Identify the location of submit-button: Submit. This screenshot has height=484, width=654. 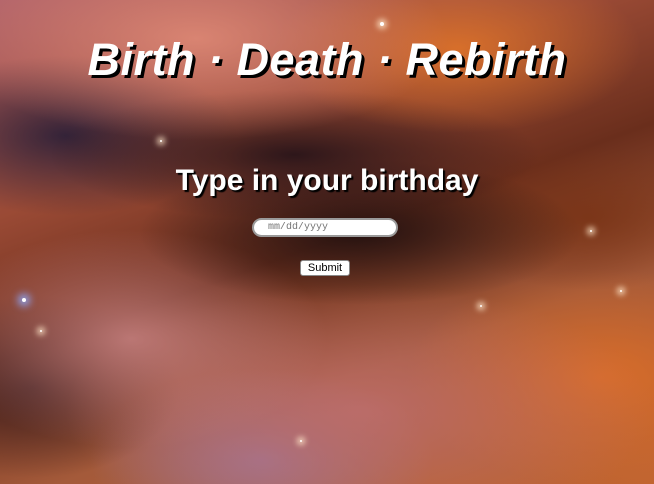
(325, 268).